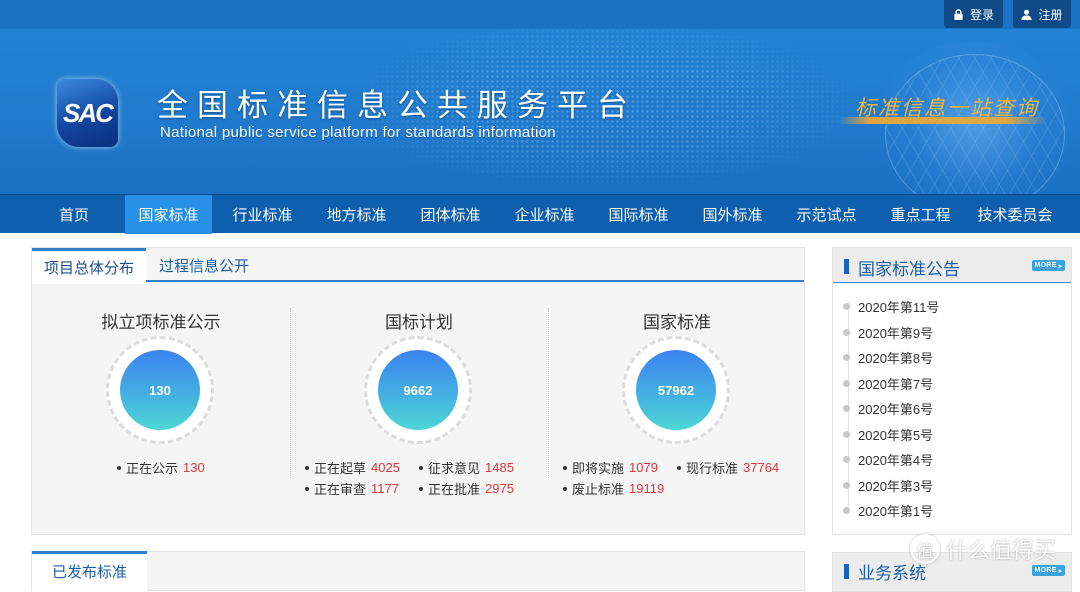 The width and height of the screenshot is (1080, 592). What do you see at coordinates (89, 266) in the screenshot?
I see `tab-project-distribution: 项目总体分布` at bounding box center [89, 266].